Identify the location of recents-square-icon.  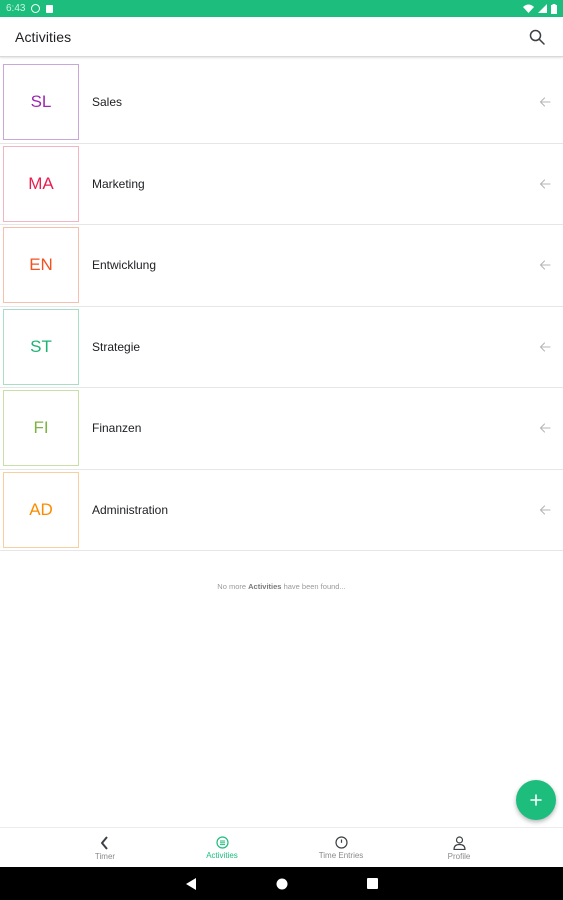
(372, 883).